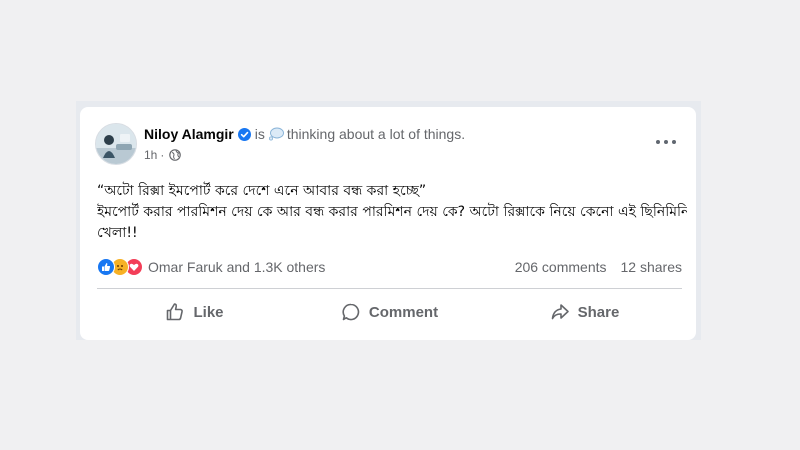 The height and width of the screenshot is (450, 800). What do you see at coordinates (236, 267) in the screenshot?
I see `reaction-summary-text: Omar Faruk and 1.3K others` at bounding box center [236, 267].